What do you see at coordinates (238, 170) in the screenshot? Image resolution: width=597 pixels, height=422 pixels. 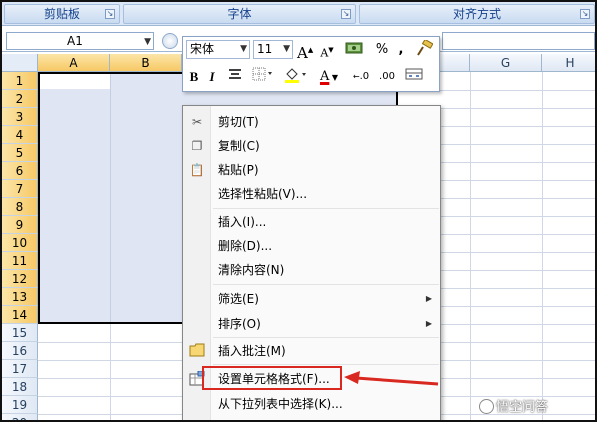 I see `menu-item-label: 粘贴(P)` at bounding box center [238, 170].